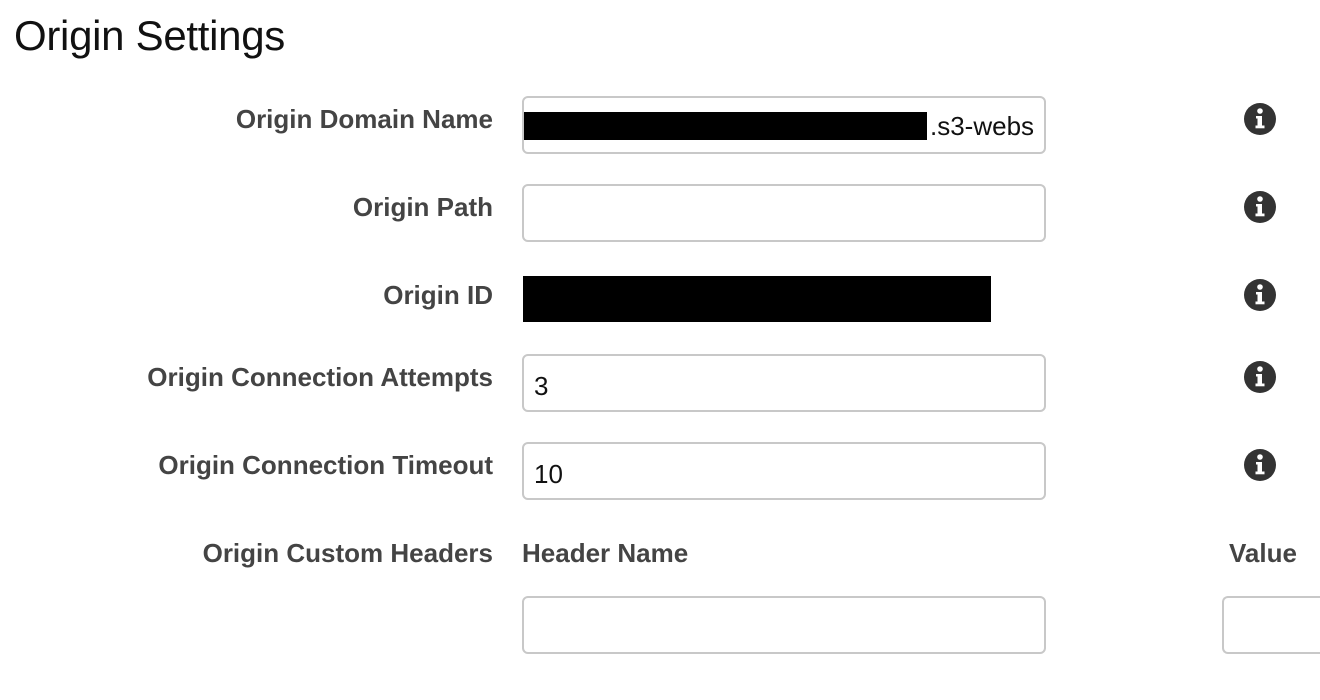 This screenshot has width=1320, height=700. Describe the element at coordinates (605, 553) in the screenshot. I see `header-name-column-header: Header Name` at that location.